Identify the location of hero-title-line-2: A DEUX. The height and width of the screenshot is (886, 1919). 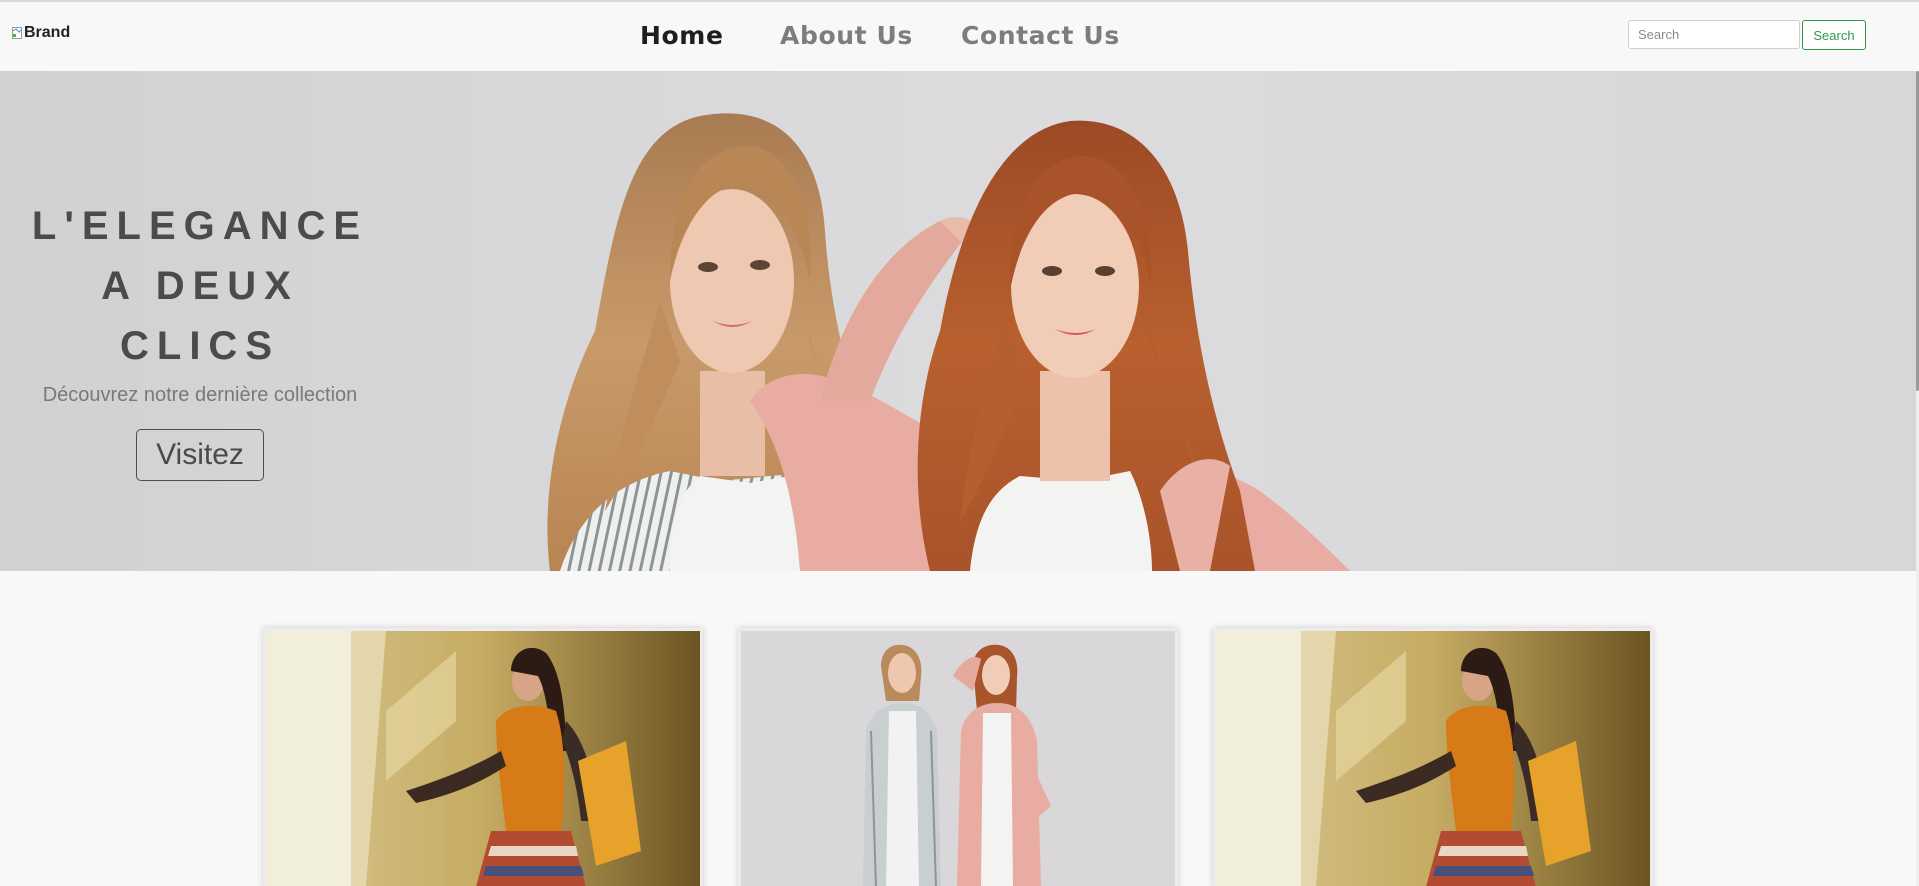
(200, 286).